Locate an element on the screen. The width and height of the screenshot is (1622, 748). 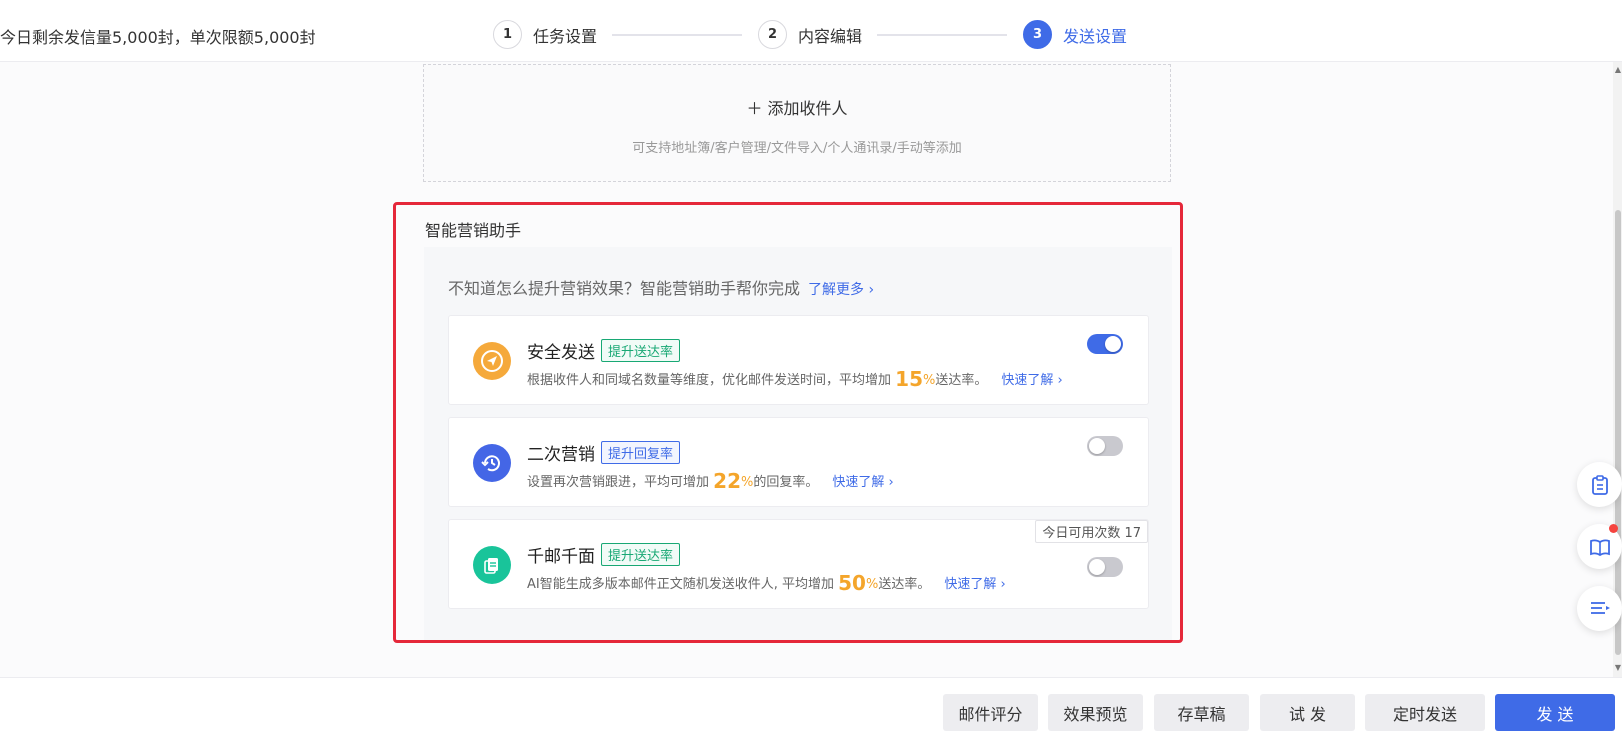
book-icon is located at coordinates (1599, 547).